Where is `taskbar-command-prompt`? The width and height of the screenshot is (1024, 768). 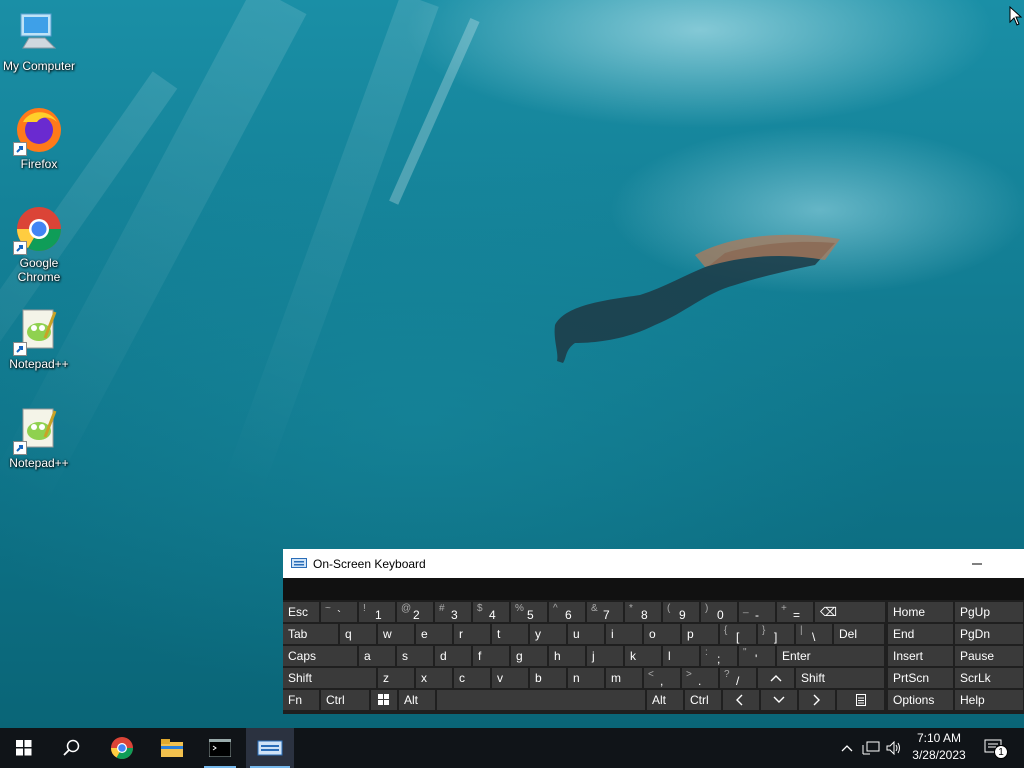 taskbar-command-prompt is located at coordinates (220, 748).